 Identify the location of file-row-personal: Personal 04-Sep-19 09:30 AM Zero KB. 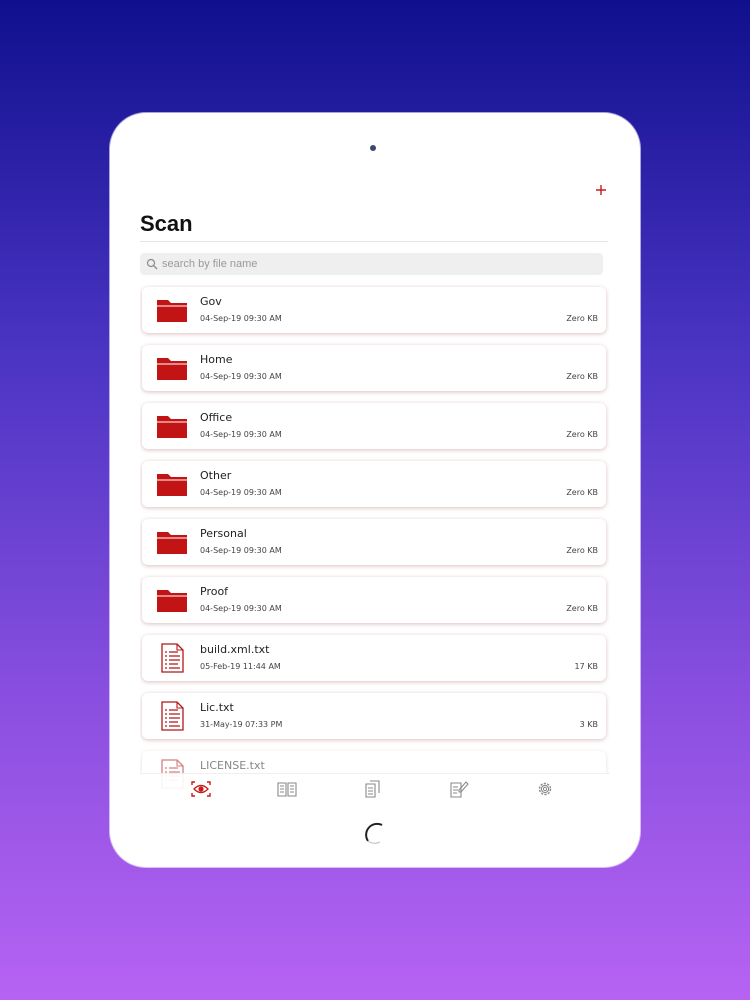
(374, 542).